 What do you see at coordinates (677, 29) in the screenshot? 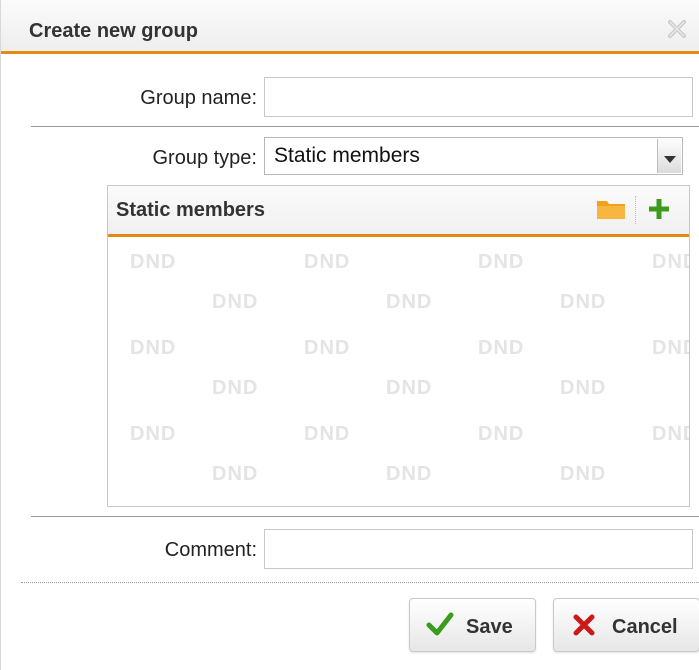
I see `close-icon` at bounding box center [677, 29].